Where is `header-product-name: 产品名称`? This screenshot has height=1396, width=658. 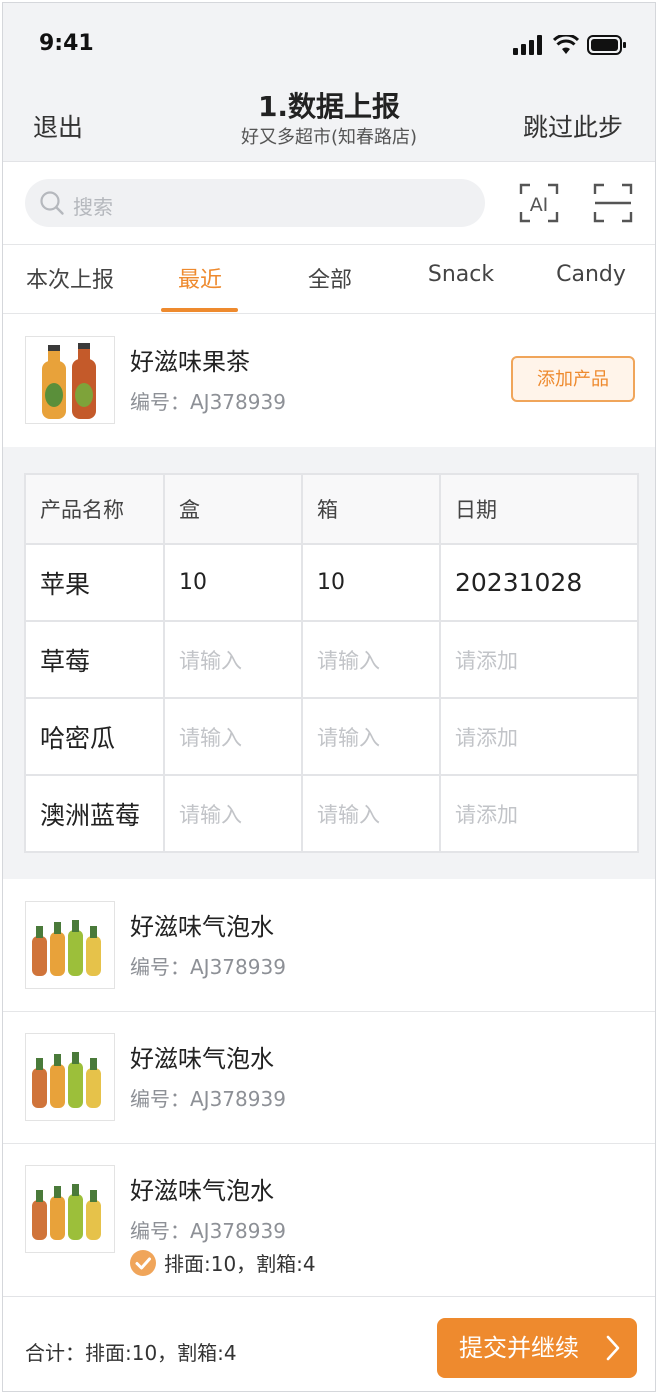
header-product-name: 产品名称 is located at coordinates (94, 509).